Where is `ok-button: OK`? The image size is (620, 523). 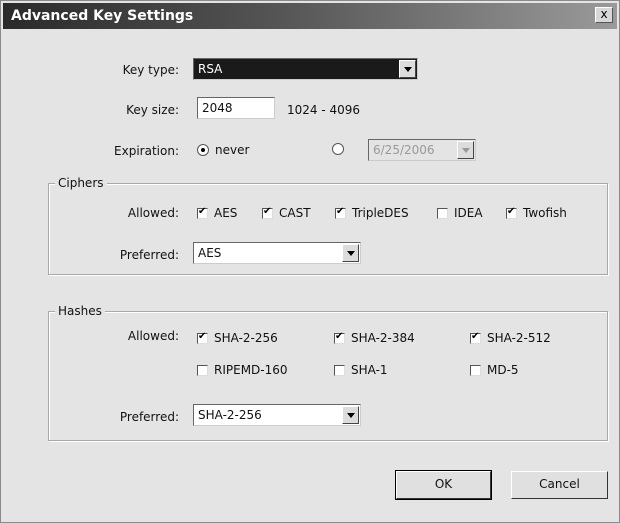
ok-button: OK is located at coordinates (443, 485).